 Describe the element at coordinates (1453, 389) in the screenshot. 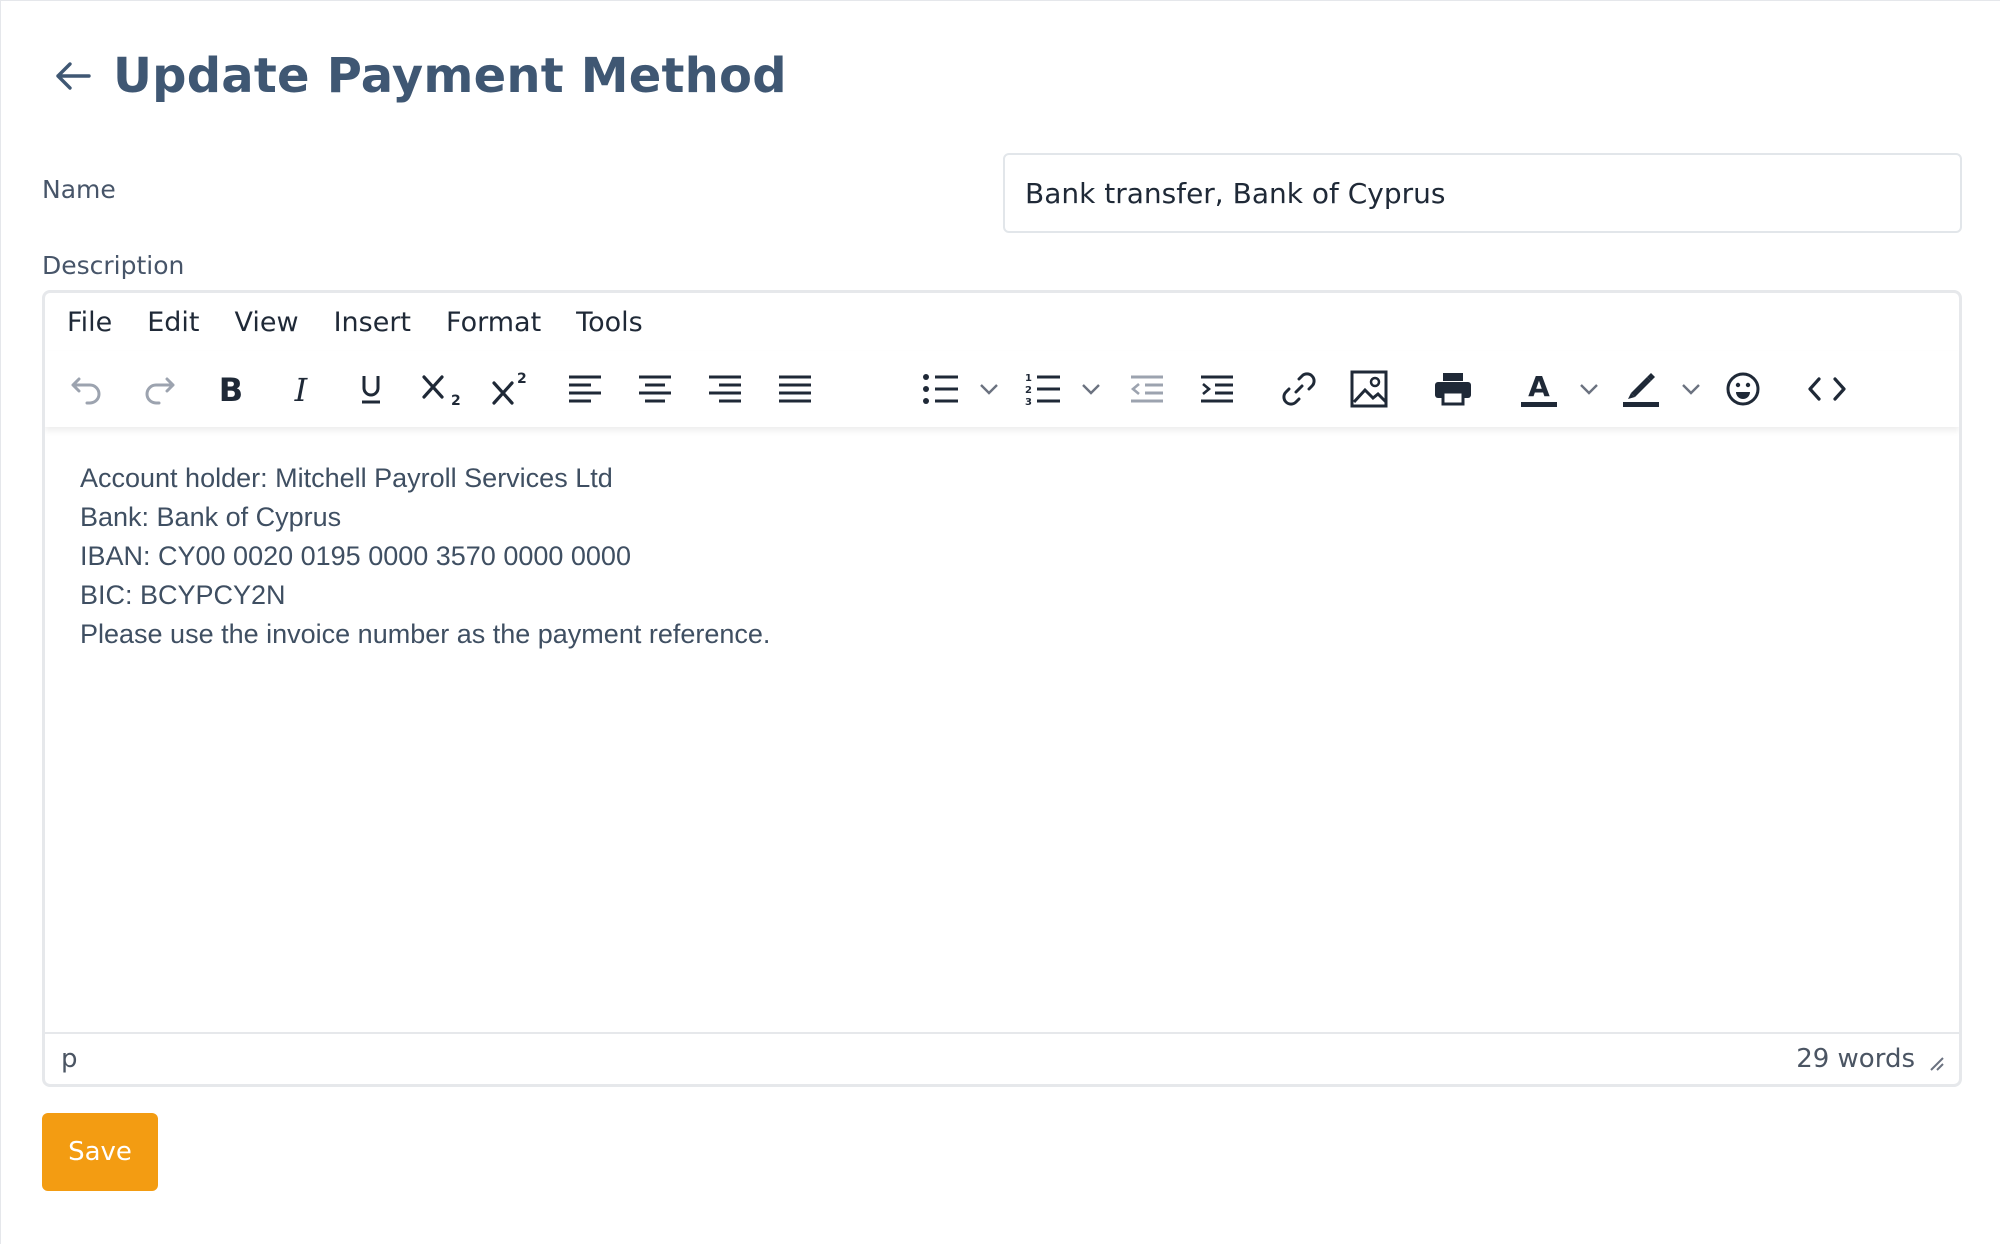

I see `print-icon` at that location.